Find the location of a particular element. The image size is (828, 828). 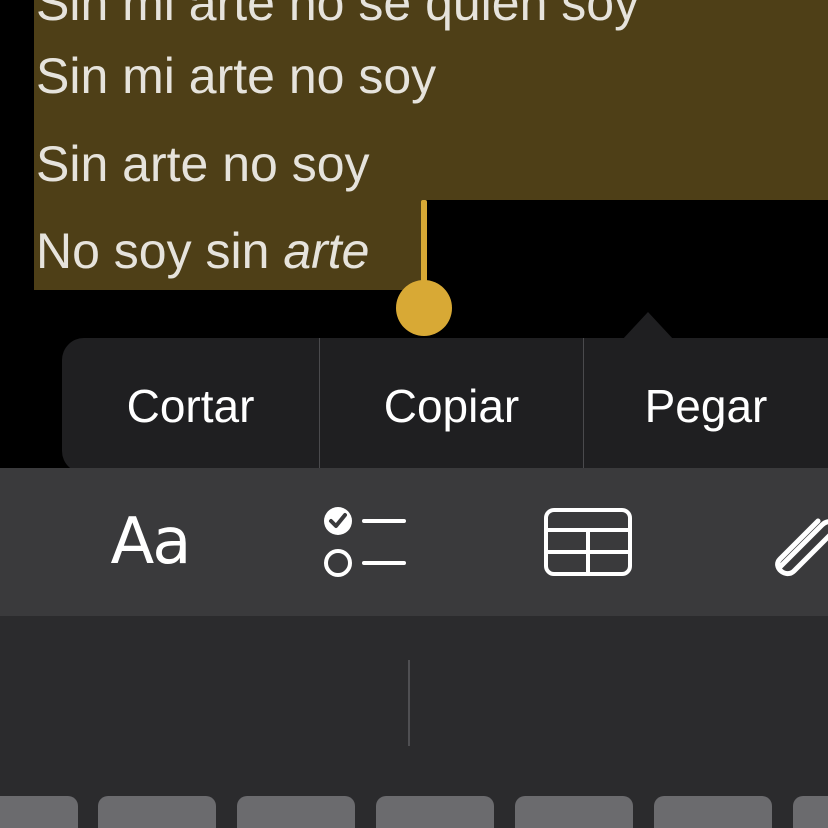

edit-menu-pointer is located at coordinates (648, 326).